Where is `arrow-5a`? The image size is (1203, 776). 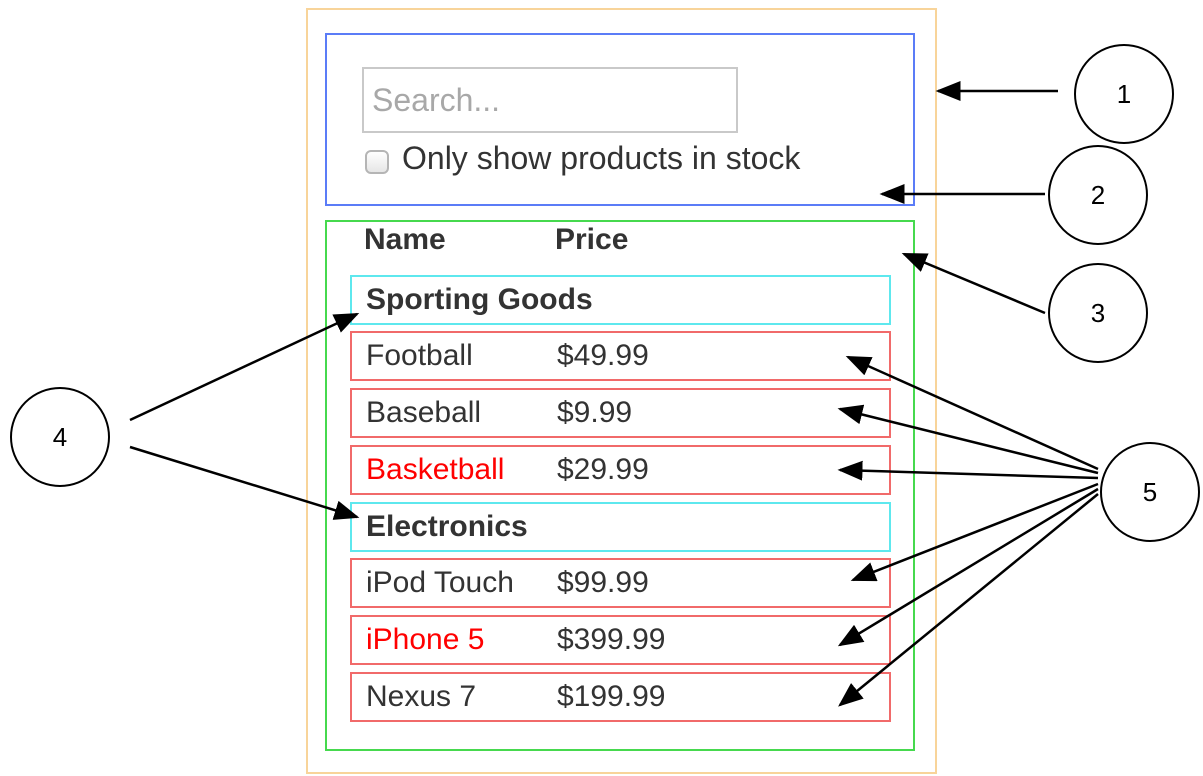
arrow-5a is located at coordinates (972, 413).